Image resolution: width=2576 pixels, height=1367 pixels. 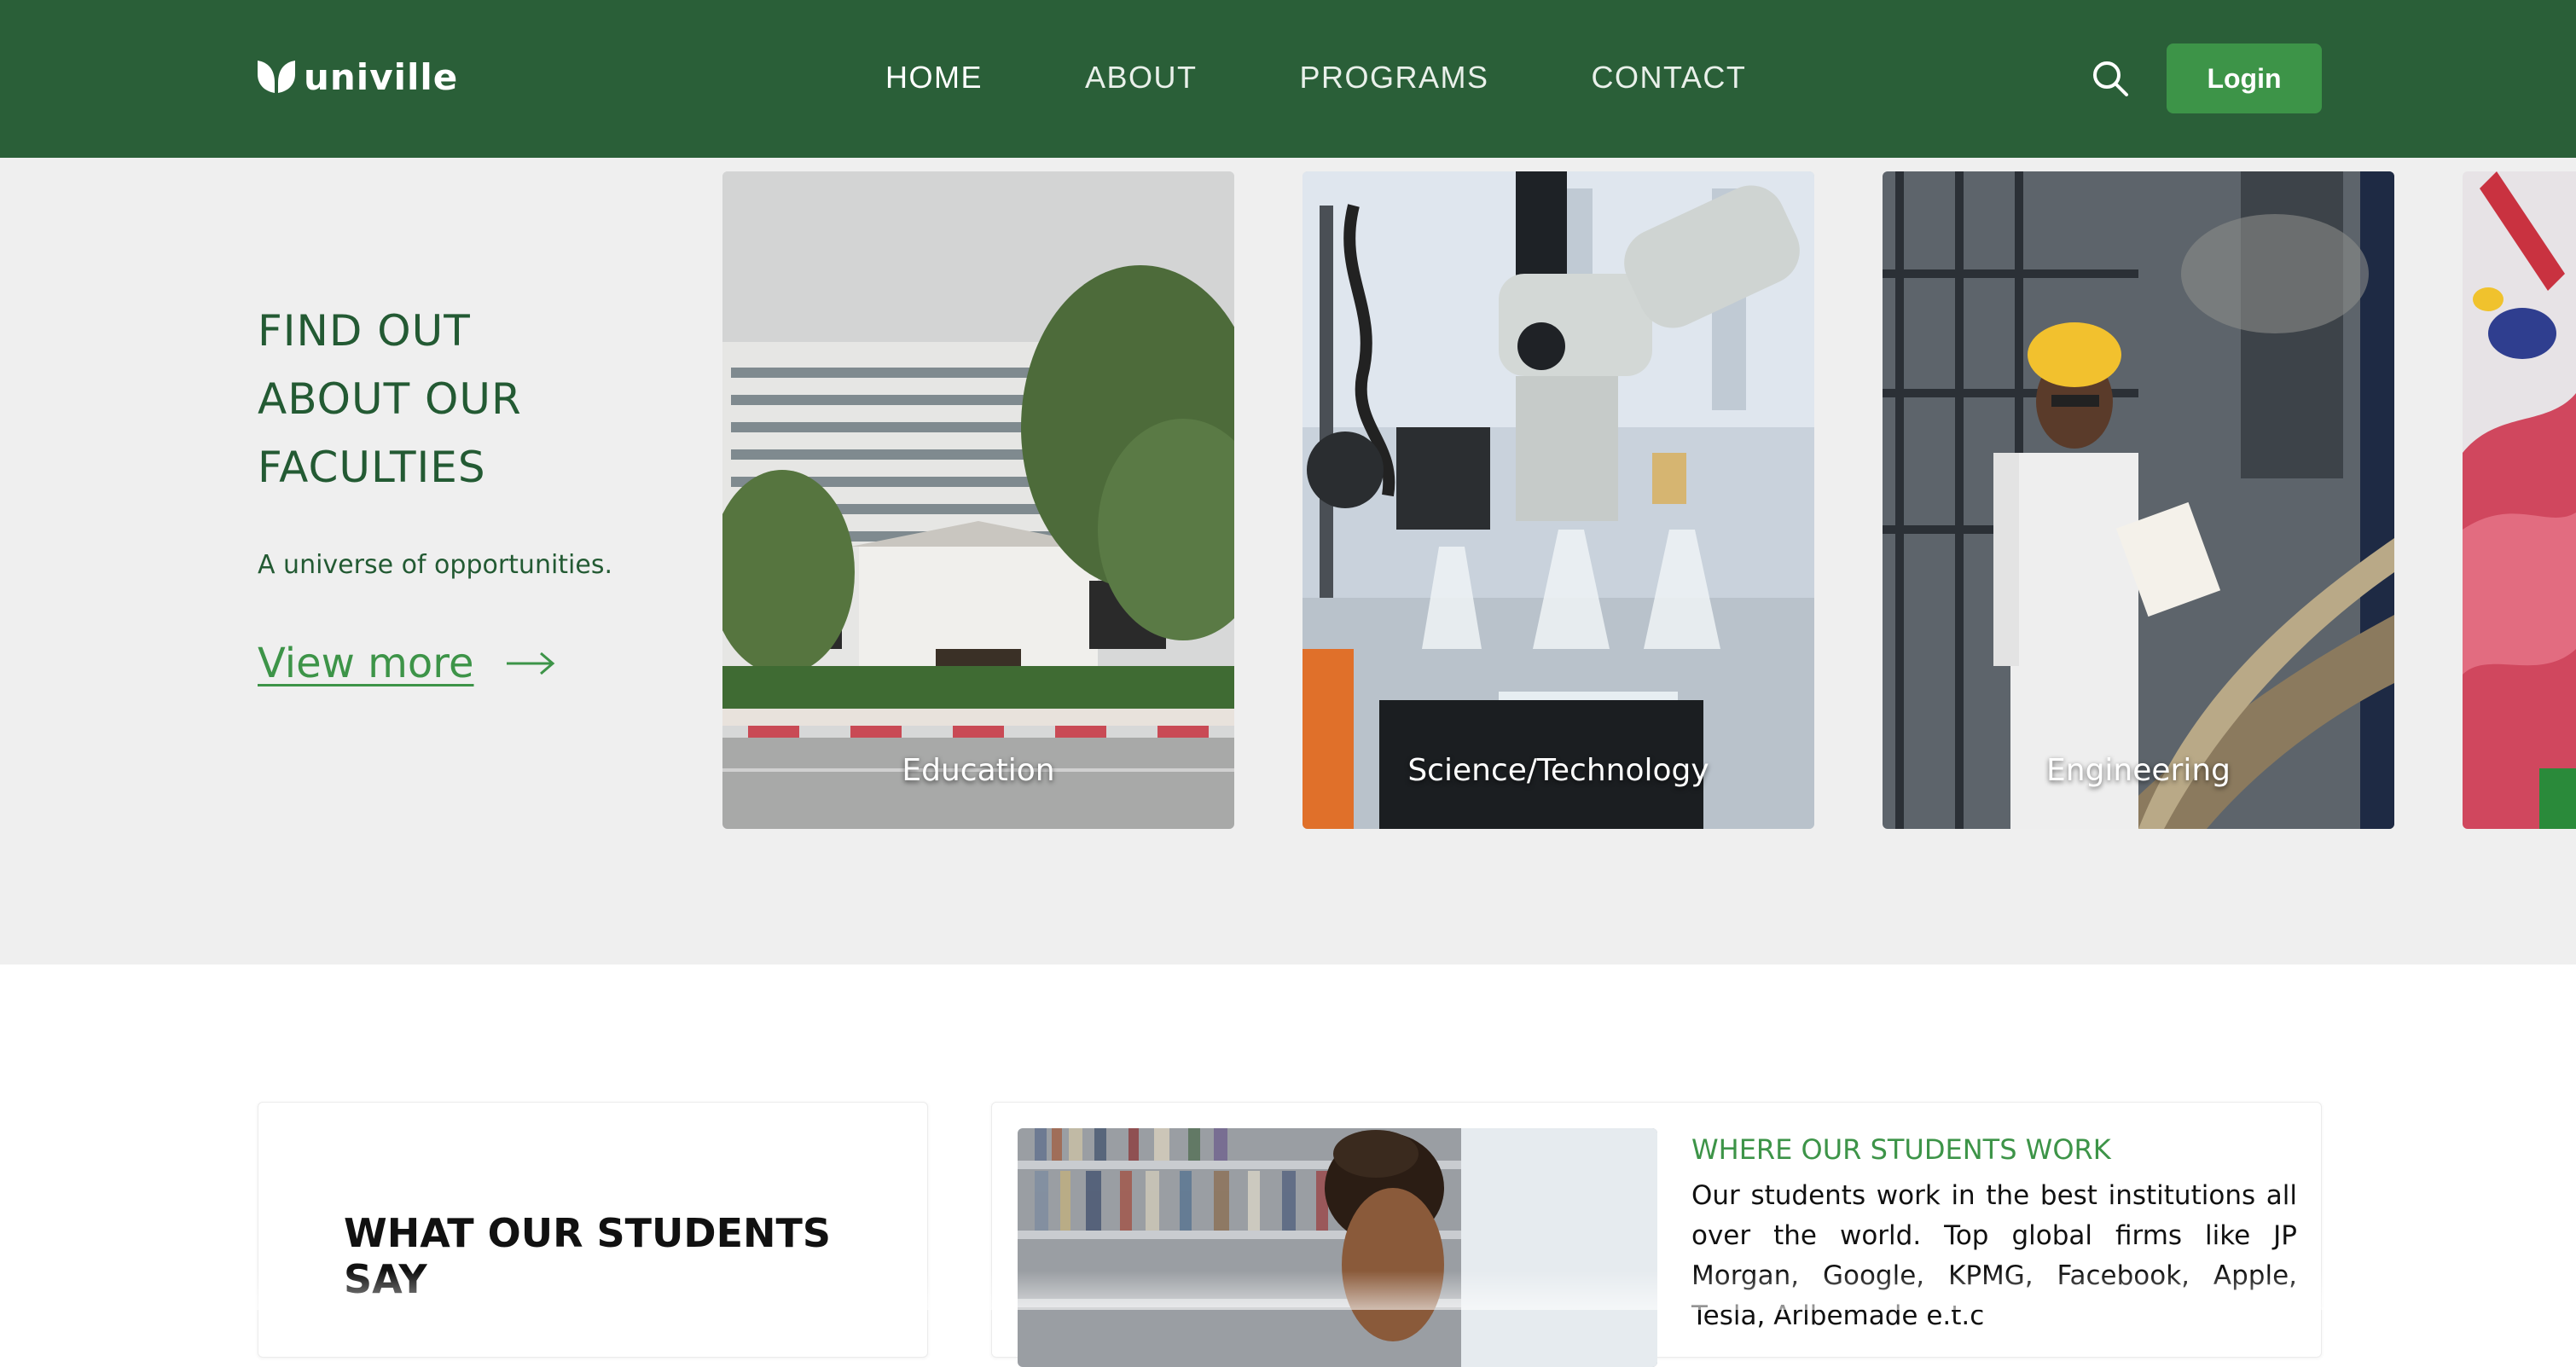 I want to click on students-say-title: WHAT OUR STUDENTS SAY, so click(x=588, y=1256).